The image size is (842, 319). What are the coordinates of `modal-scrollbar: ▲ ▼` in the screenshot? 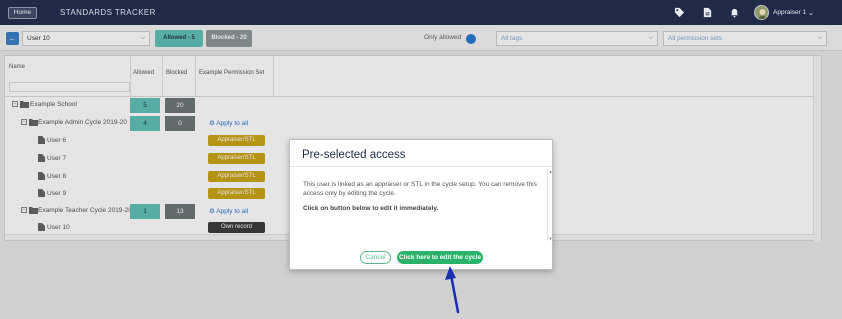 It's located at (549, 205).